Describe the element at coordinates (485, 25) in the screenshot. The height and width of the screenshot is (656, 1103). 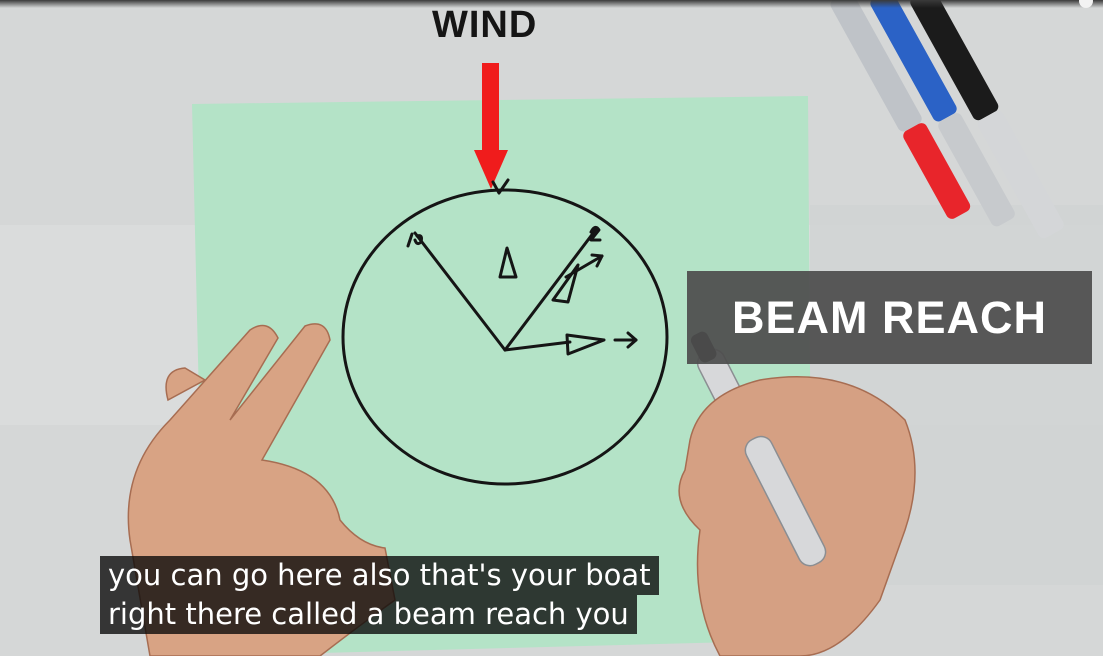
I see `wind-label: WIND` at that location.